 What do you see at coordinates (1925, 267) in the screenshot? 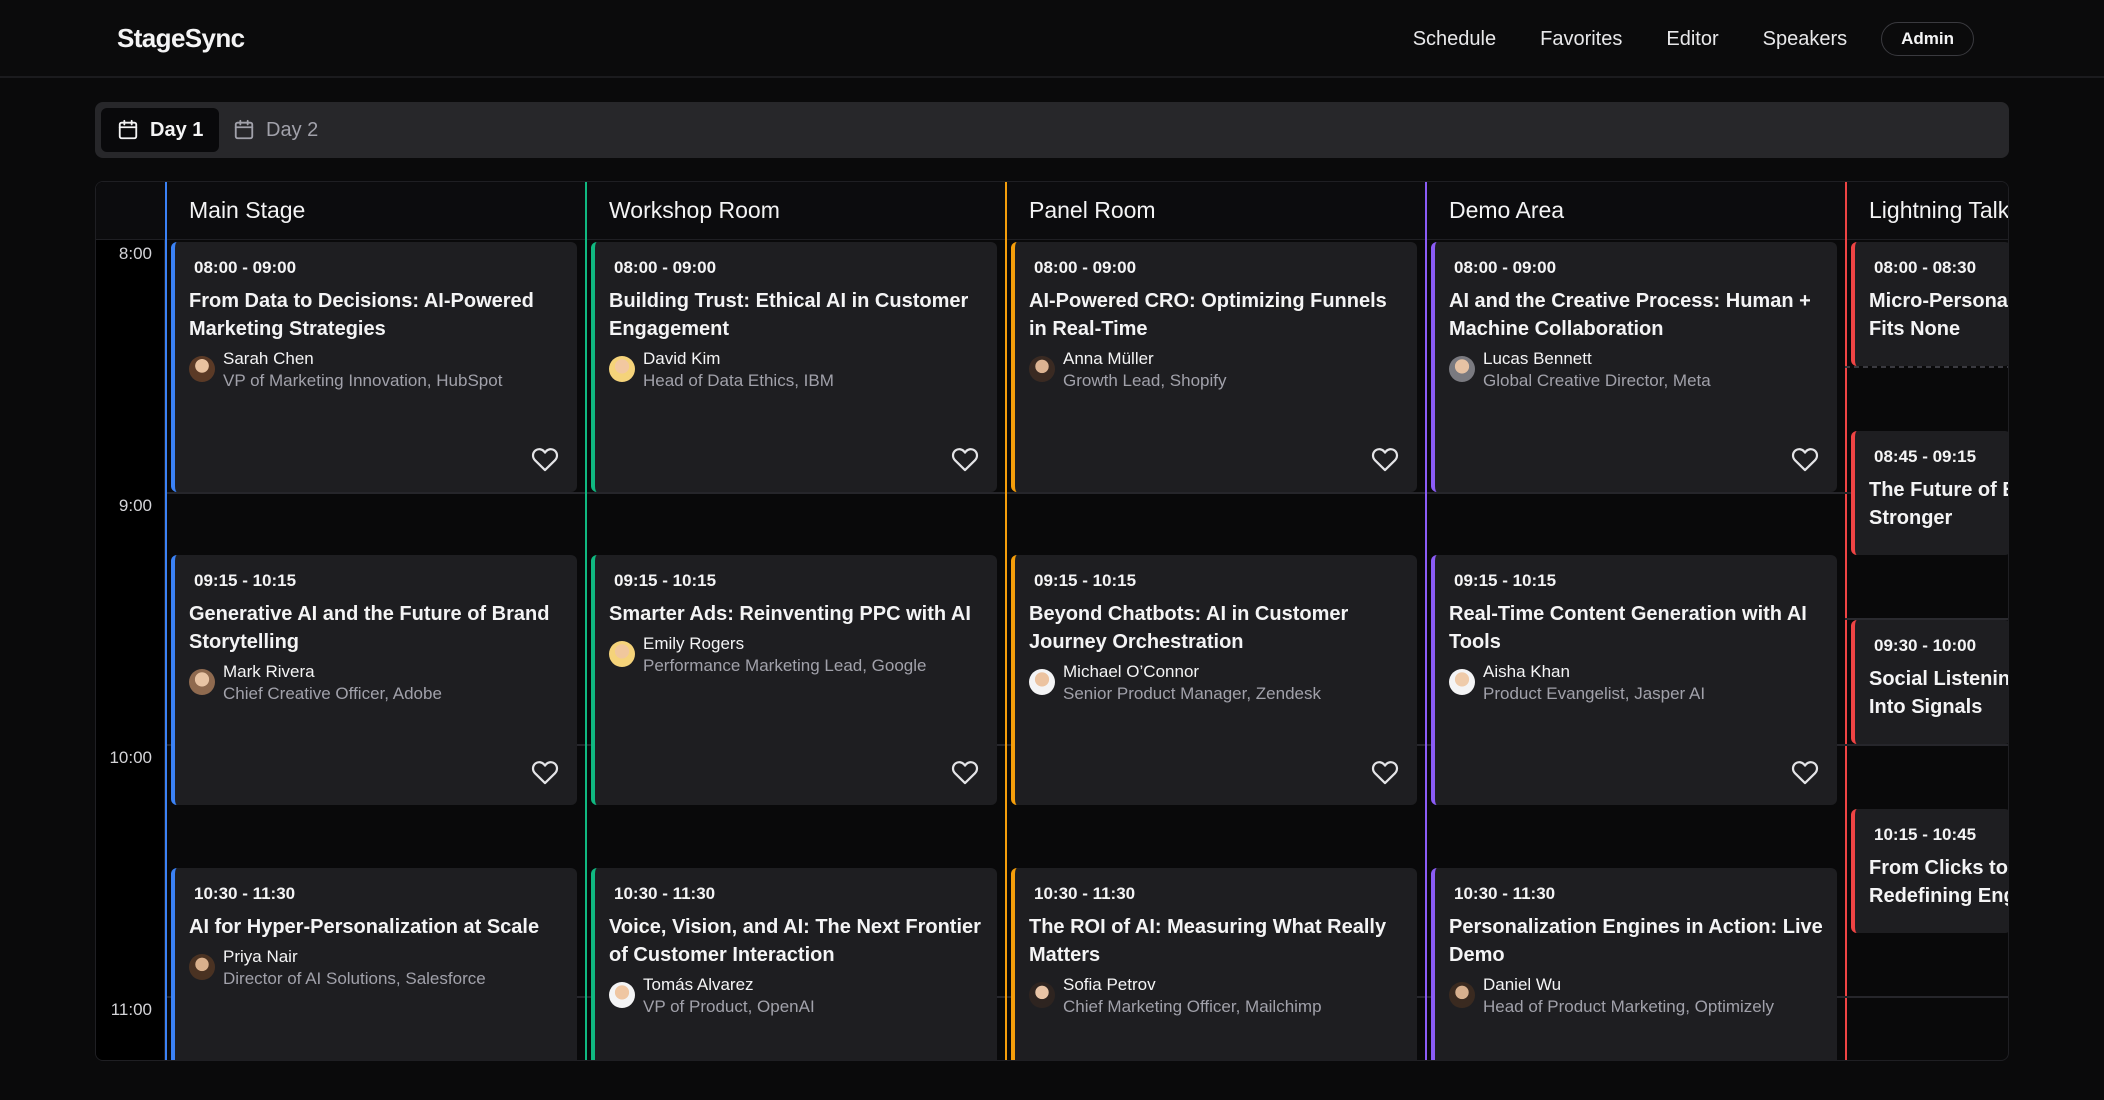
I see `session-time: 08:00 - 08:30` at bounding box center [1925, 267].